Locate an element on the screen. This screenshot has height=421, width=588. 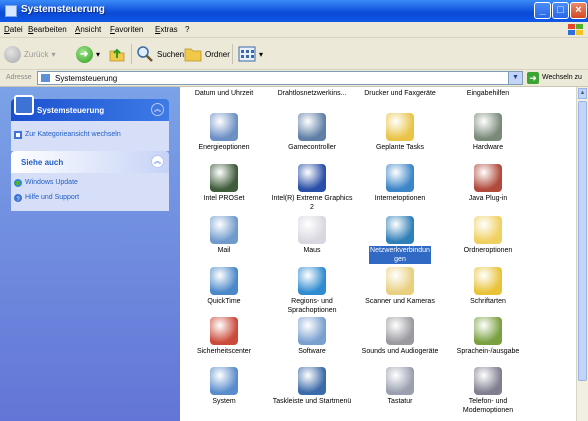
vertical-scrollbar: ▲ is located at coordinates (582, 254).